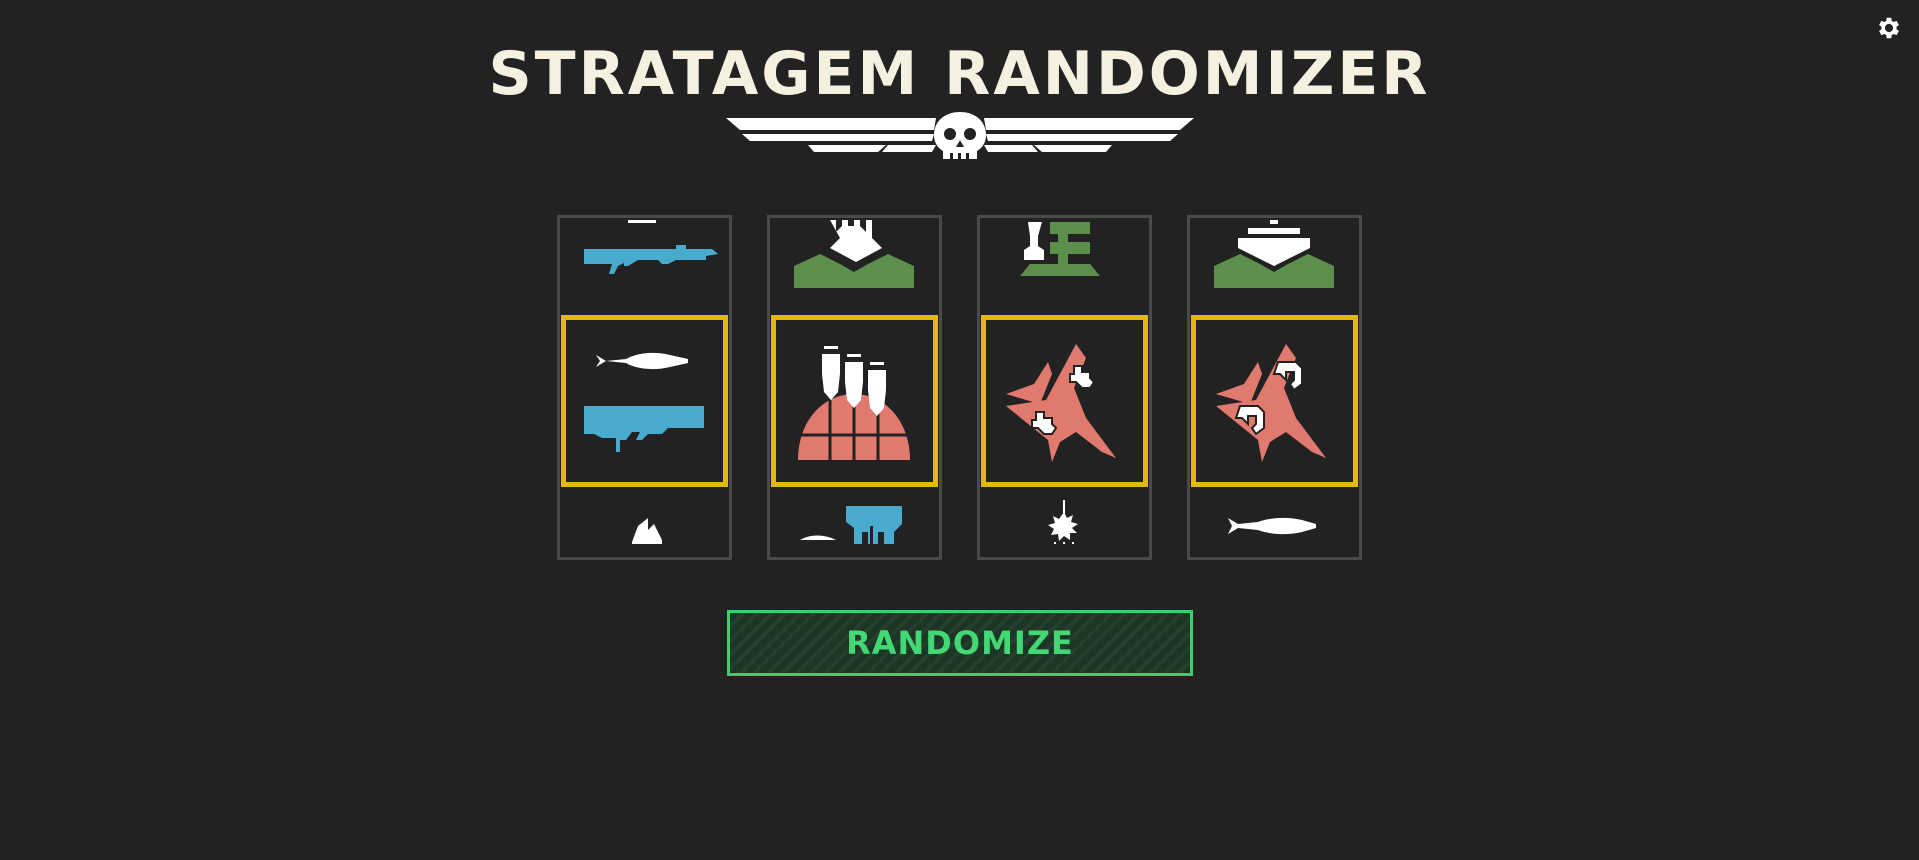 Image resolution: width=1919 pixels, height=860 pixels. I want to click on settings-button, so click(1889, 28).